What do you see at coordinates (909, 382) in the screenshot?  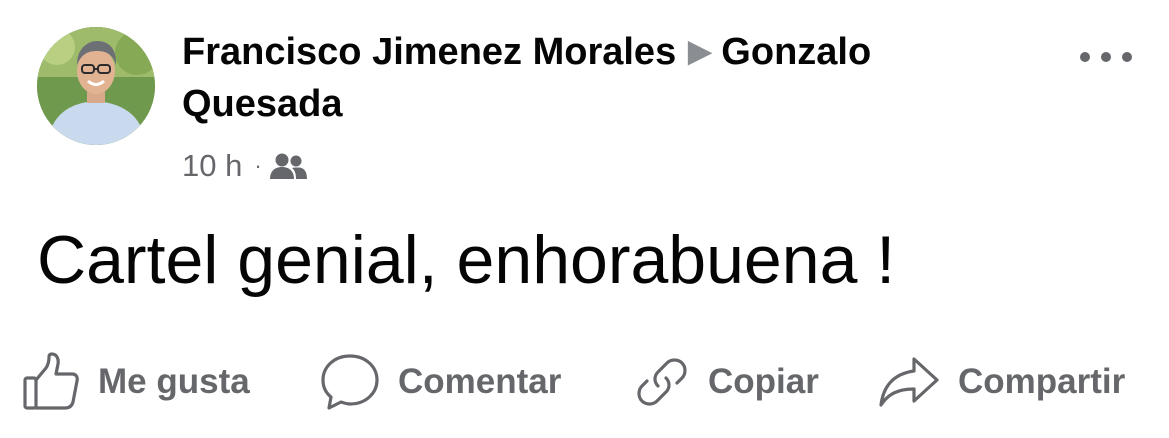 I see `share-arrow-icon` at bounding box center [909, 382].